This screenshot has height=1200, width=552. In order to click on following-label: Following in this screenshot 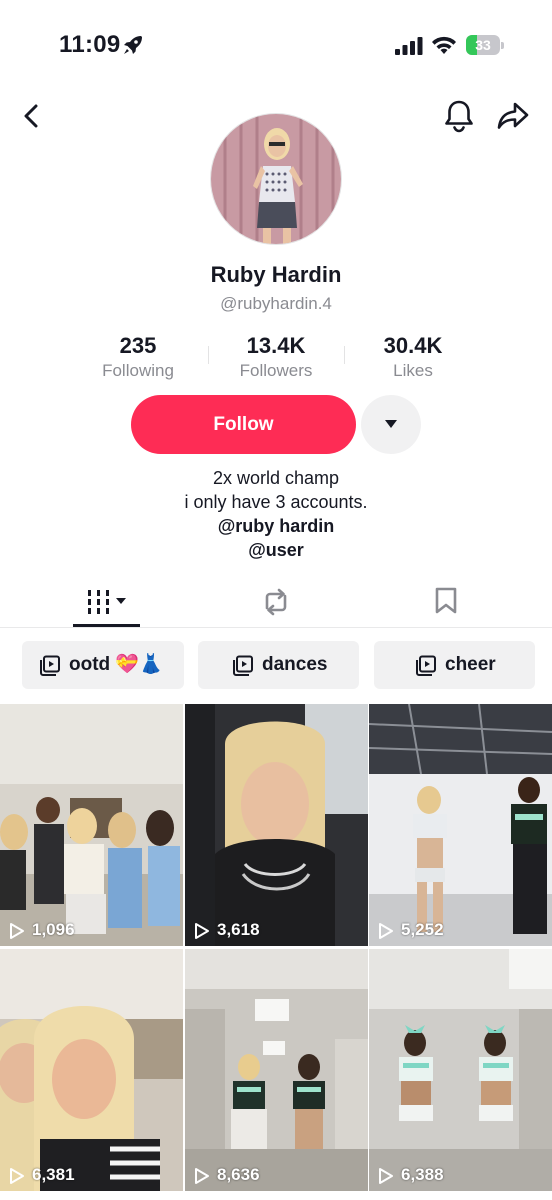, I will do `click(138, 370)`.